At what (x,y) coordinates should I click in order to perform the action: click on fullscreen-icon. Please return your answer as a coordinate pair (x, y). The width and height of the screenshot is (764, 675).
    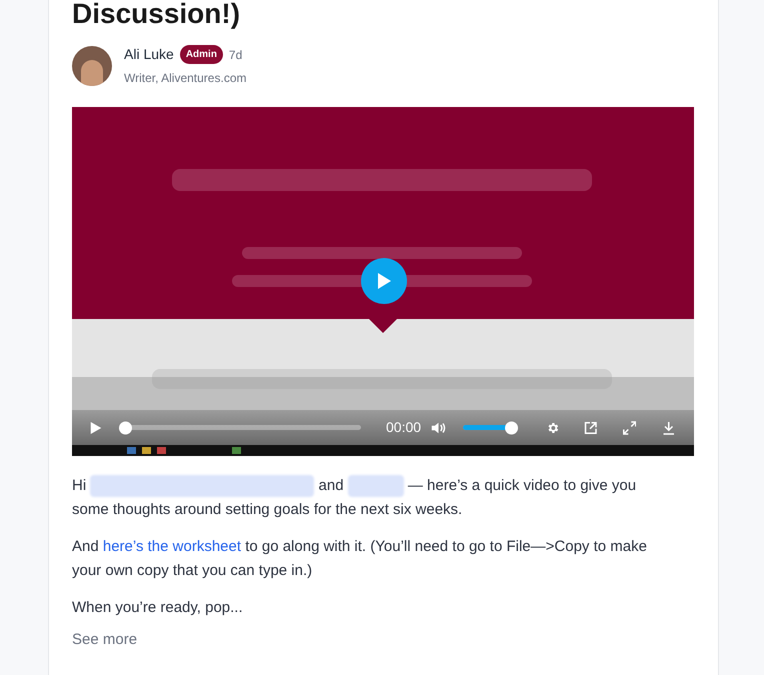
    Looking at the image, I should click on (629, 427).